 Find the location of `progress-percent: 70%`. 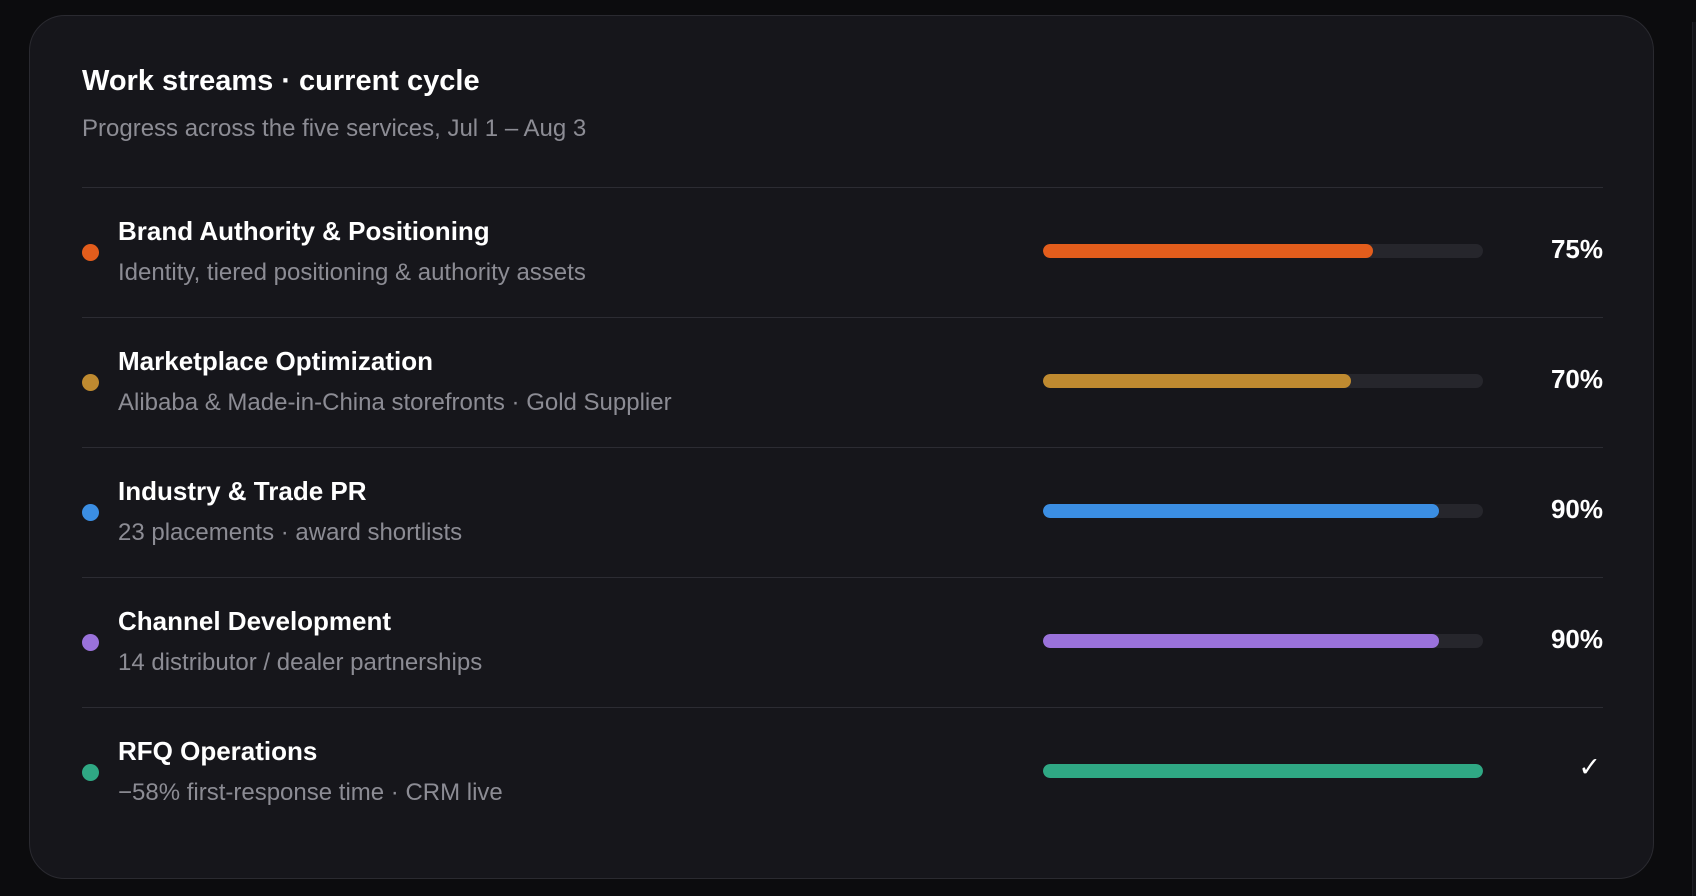

progress-percent: 70% is located at coordinates (1576, 379).